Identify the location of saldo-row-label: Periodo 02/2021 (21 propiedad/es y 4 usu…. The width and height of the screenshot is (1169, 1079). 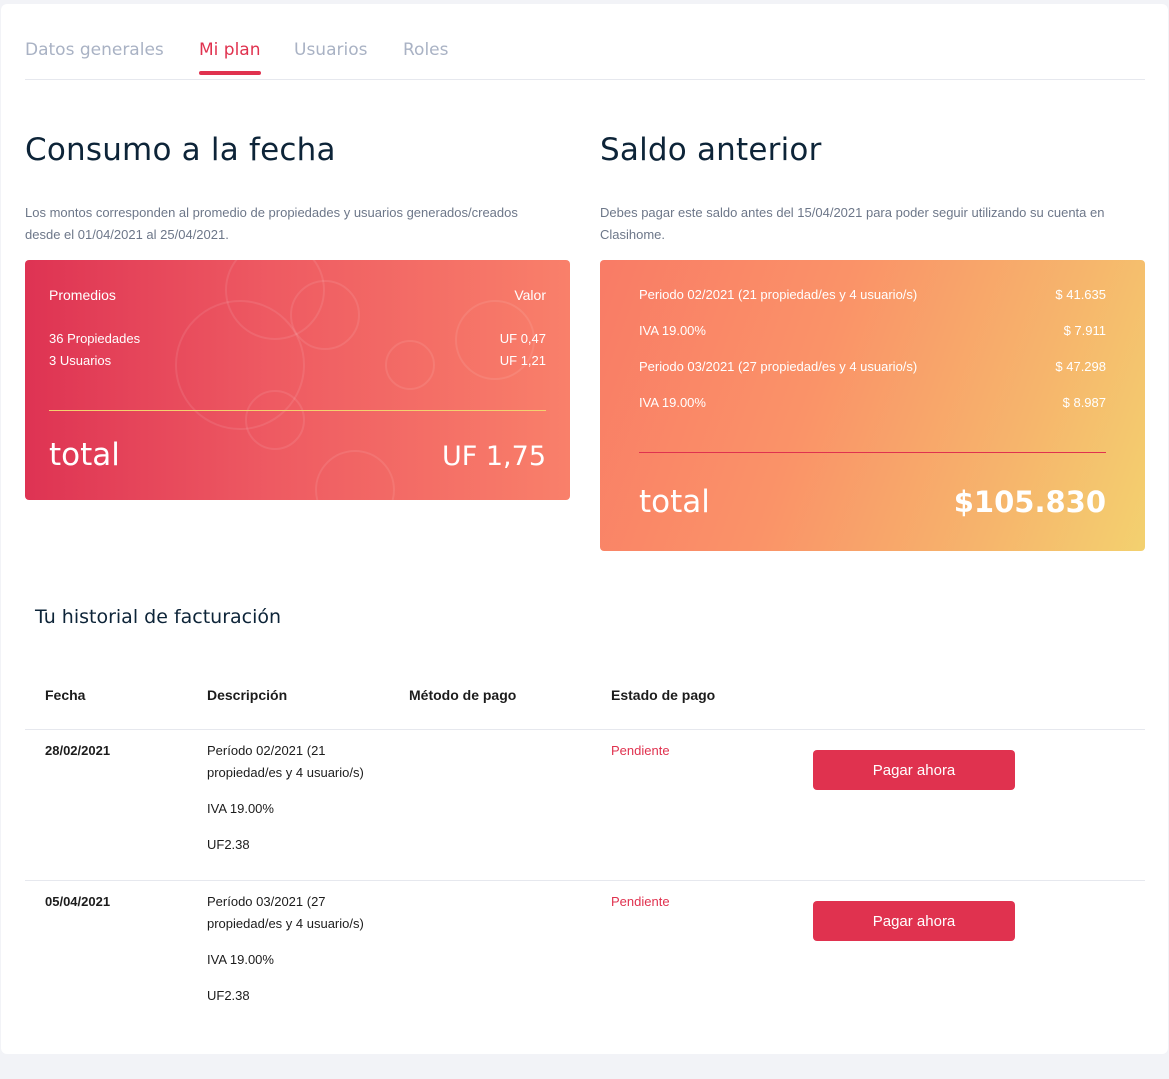
(778, 294).